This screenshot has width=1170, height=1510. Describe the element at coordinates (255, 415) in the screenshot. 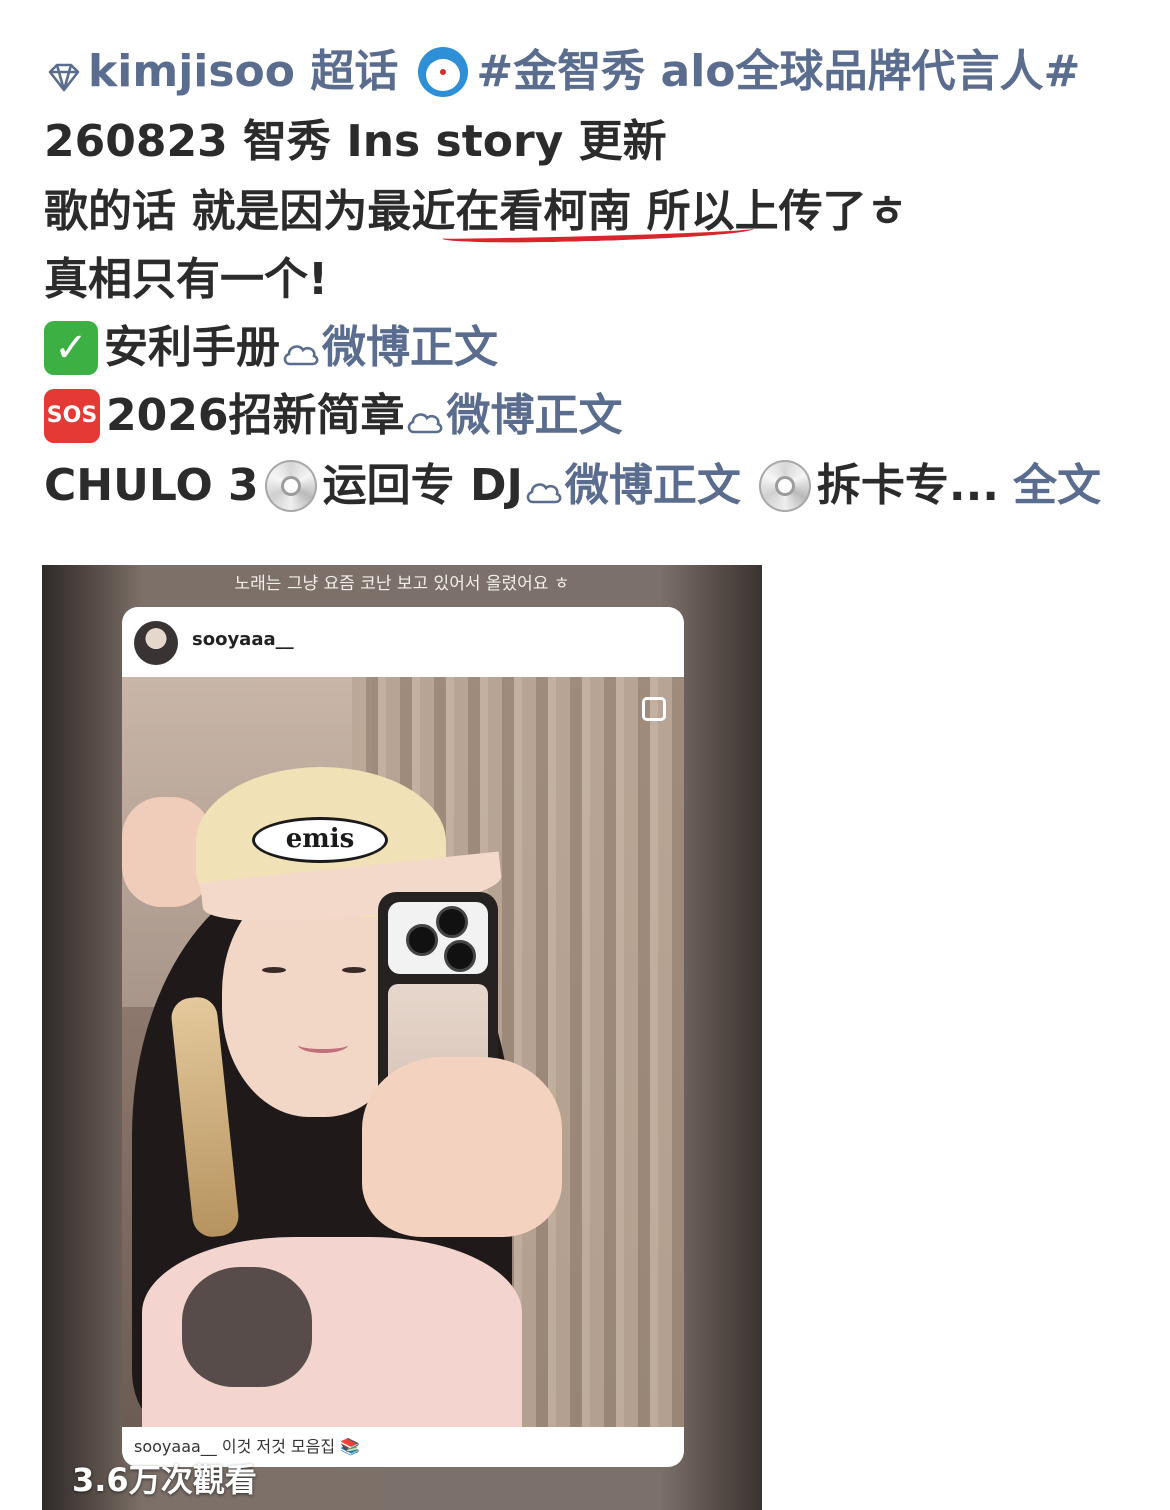

I see `link-row-label: 2026招新简章` at that location.